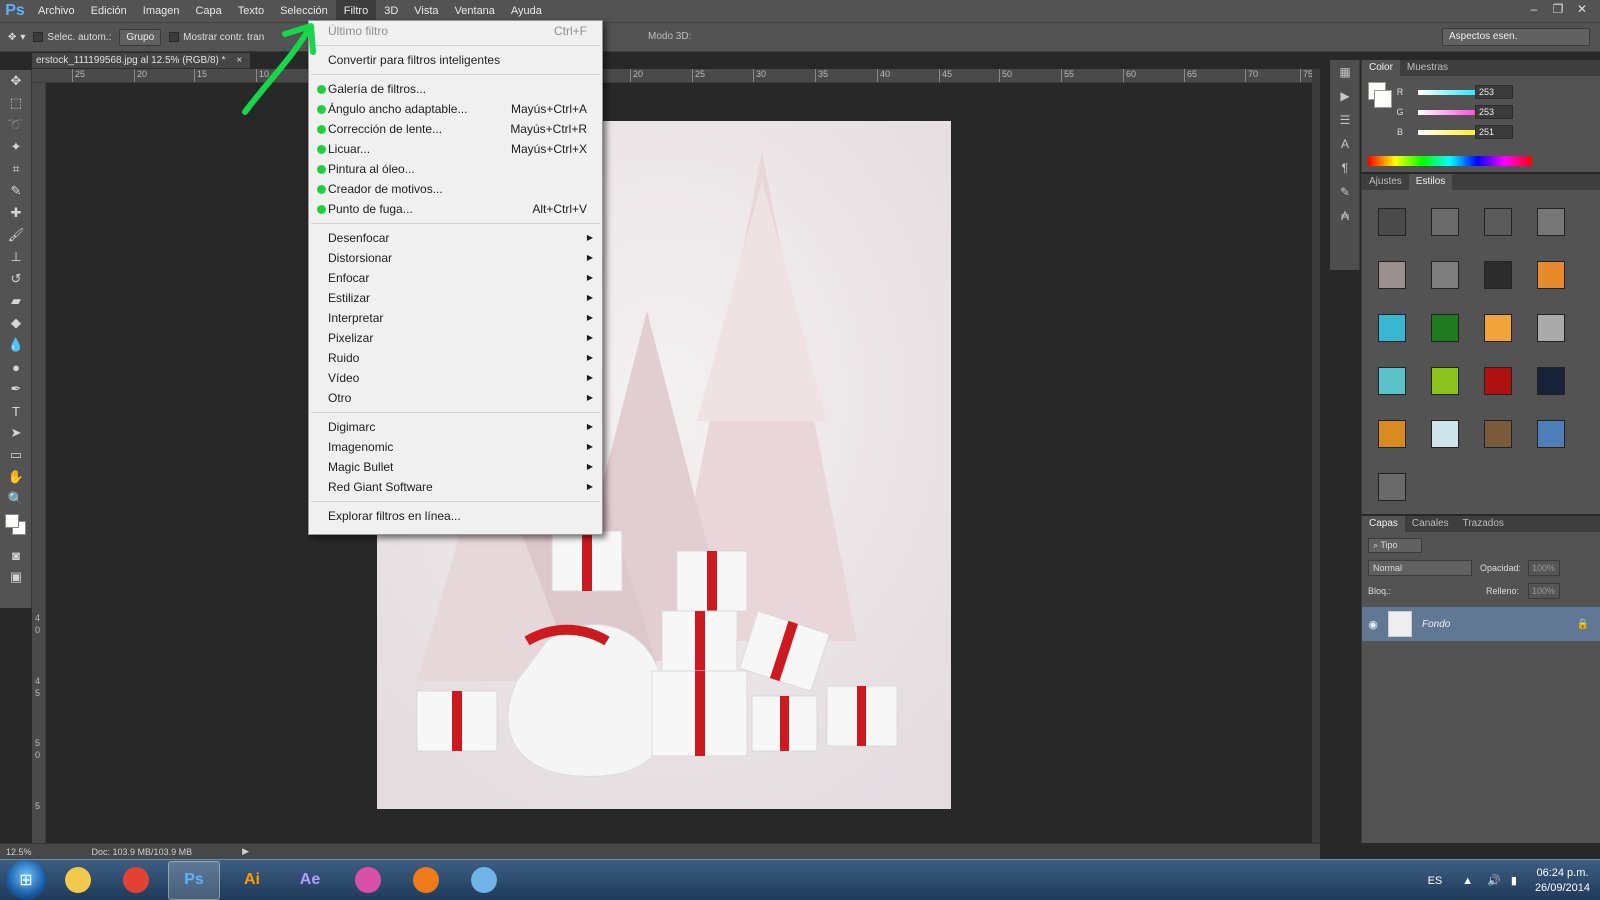 Image resolution: width=1600 pixels, height=900 pixels. What do you see at coordinates (109, 11) in the screenshot?
I see `menu-edicion: Edición` at bounding box center [109, 11].